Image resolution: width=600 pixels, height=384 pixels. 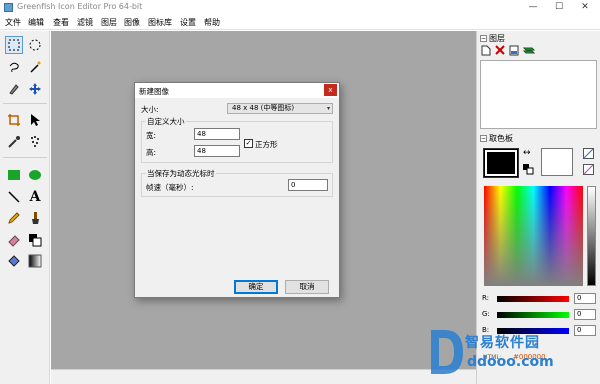 What do you see at coordinates (35, 120) in the screenshot?
I see `pointer-tool` at bounding box center [35, 120].